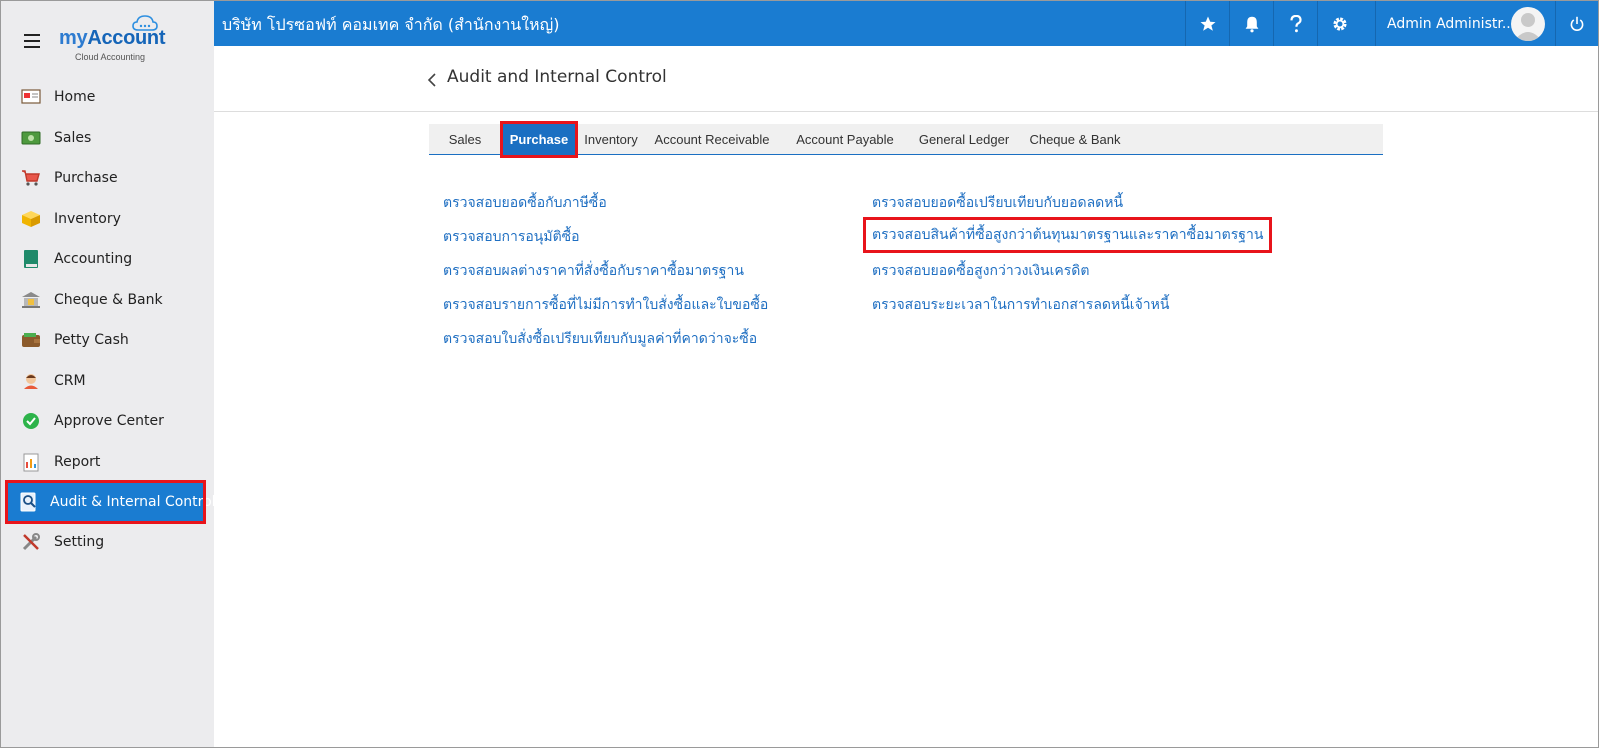 The width and height of the screenshot is (1599, 748). I want to click on sidebar-item-label: Purchase, so click(86, 178).